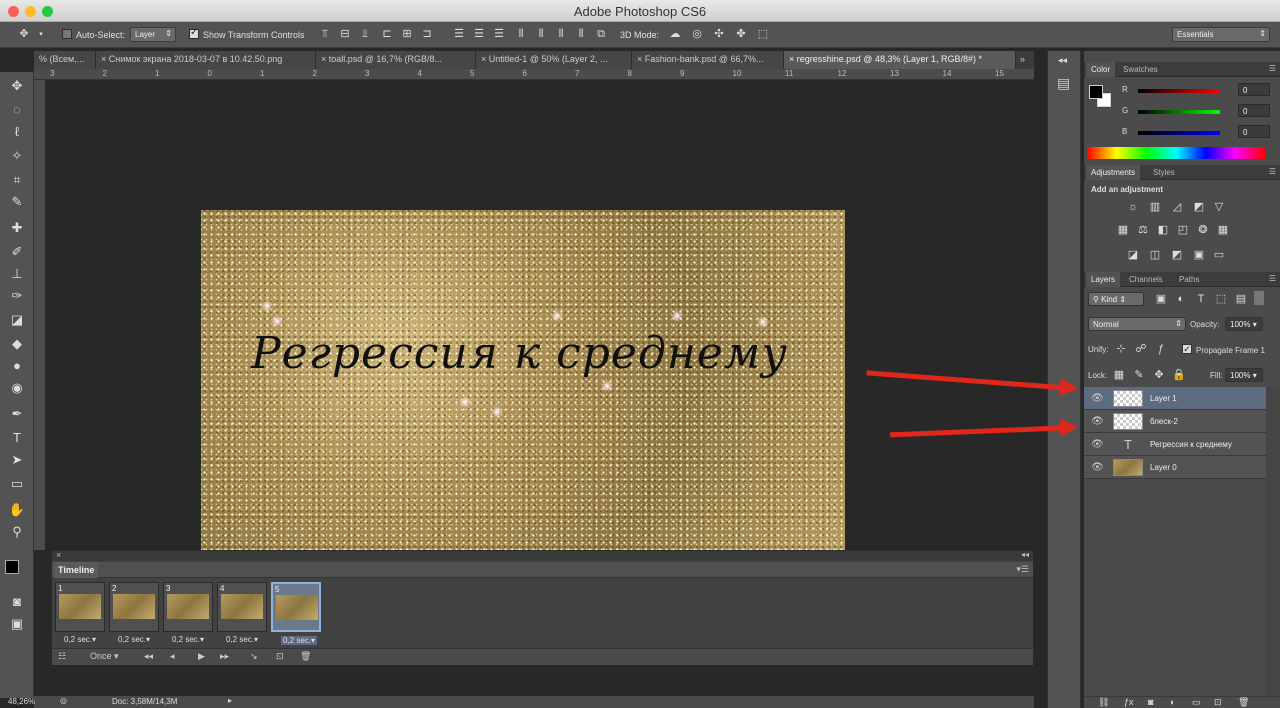 The height and width of the screenshot is (708, 1280). What do you see at coordinates (17, 438) in the screenshot?
I see `type-tool-icon: T` at bounding box center [17, 438].